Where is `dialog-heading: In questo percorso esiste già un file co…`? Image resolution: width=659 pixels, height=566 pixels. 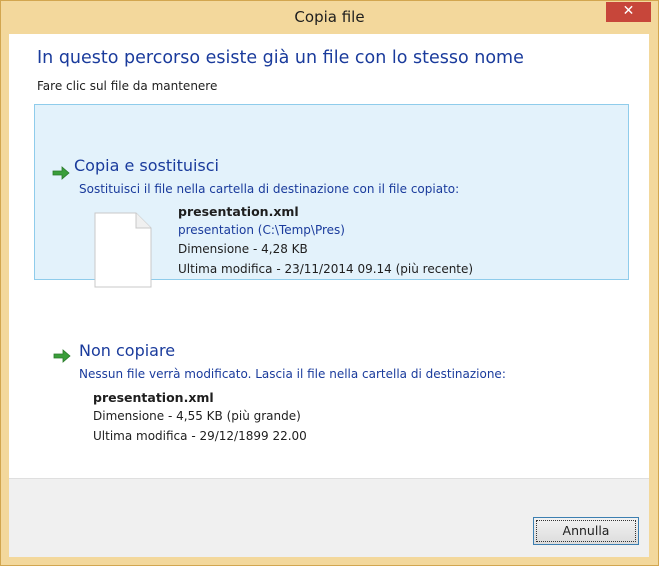 dialog-heading: In questo percorso esiste già un file co… is located at coordinates (280, 58).